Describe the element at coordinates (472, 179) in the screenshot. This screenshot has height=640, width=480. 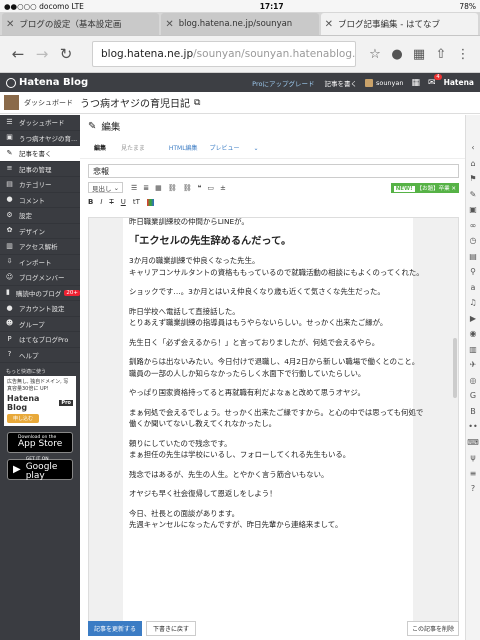
I see `tag-icon: ⚑` at that location.